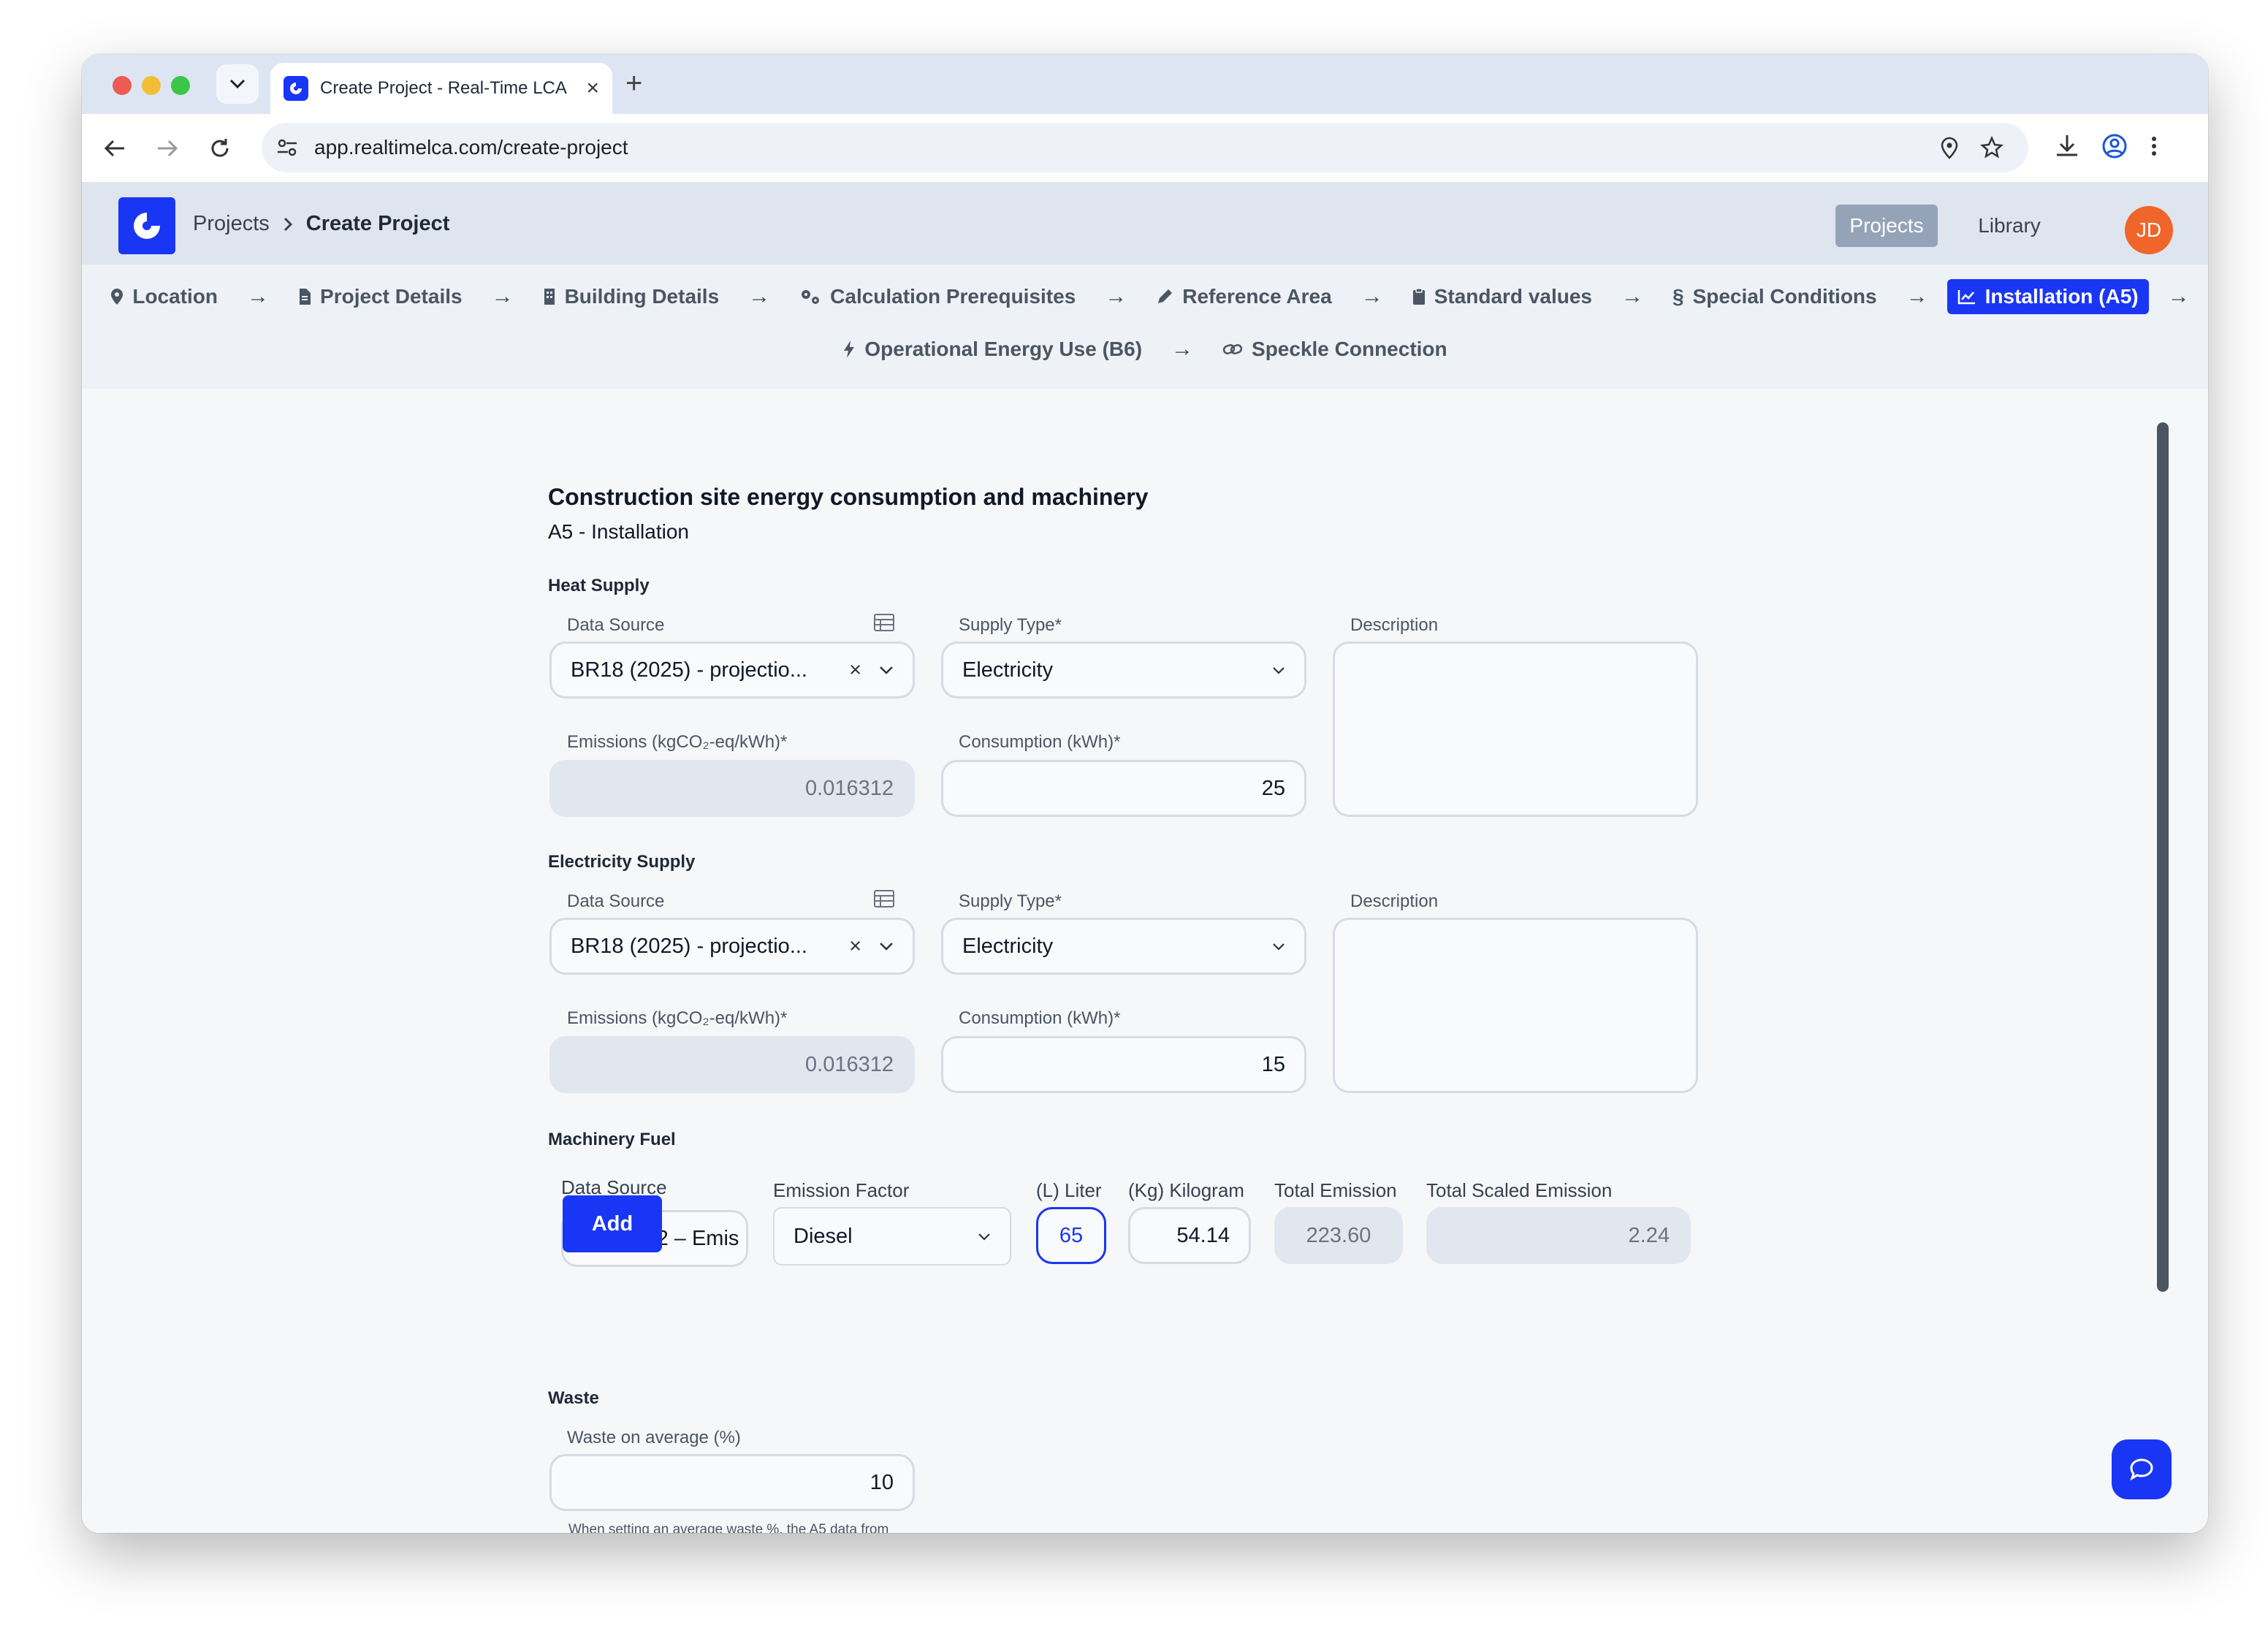  What do you see at coordinates (1145, 84) in the screenshot?
I see `tab-bar: Create Project - Real-Time LCA × +` at bounding box center [1145, 84].